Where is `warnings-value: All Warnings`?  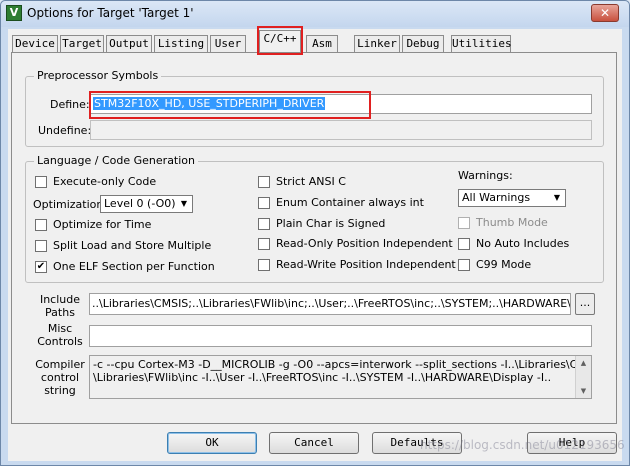
warnings-value: All Warnings is located at coordinates (496, 197).